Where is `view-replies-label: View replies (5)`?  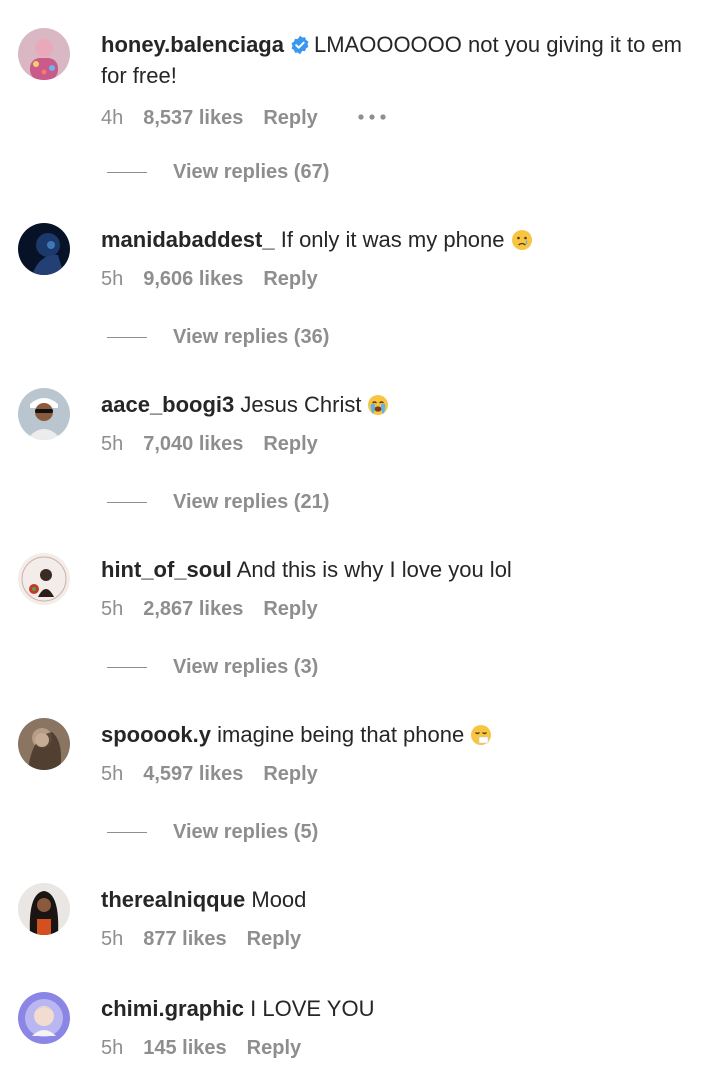
view-replies-label: View replies (5) is located at coordinates (246, 832).